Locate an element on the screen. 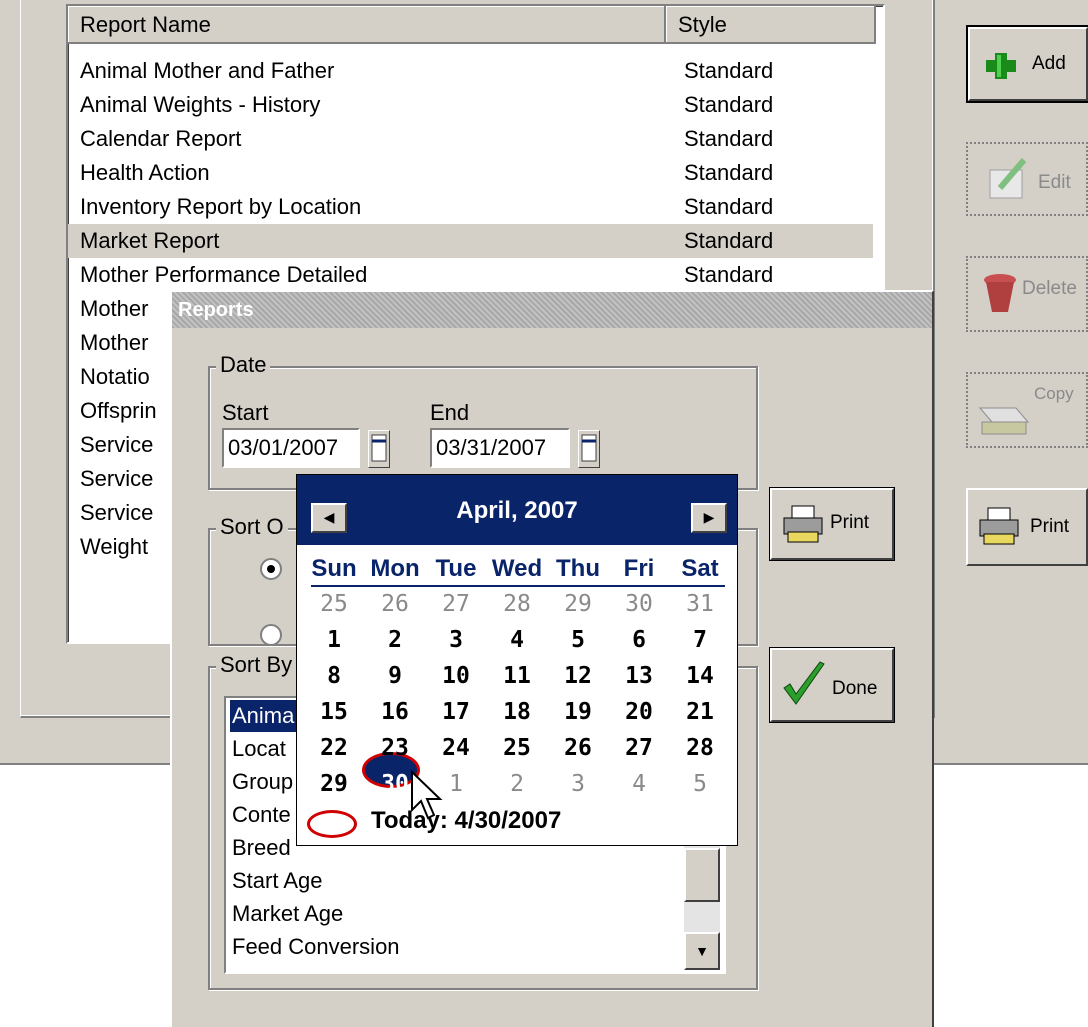 This screenshot has height=1027, width=1088. report-name-cell: Calendar Report is located at coordinates (161, 138).